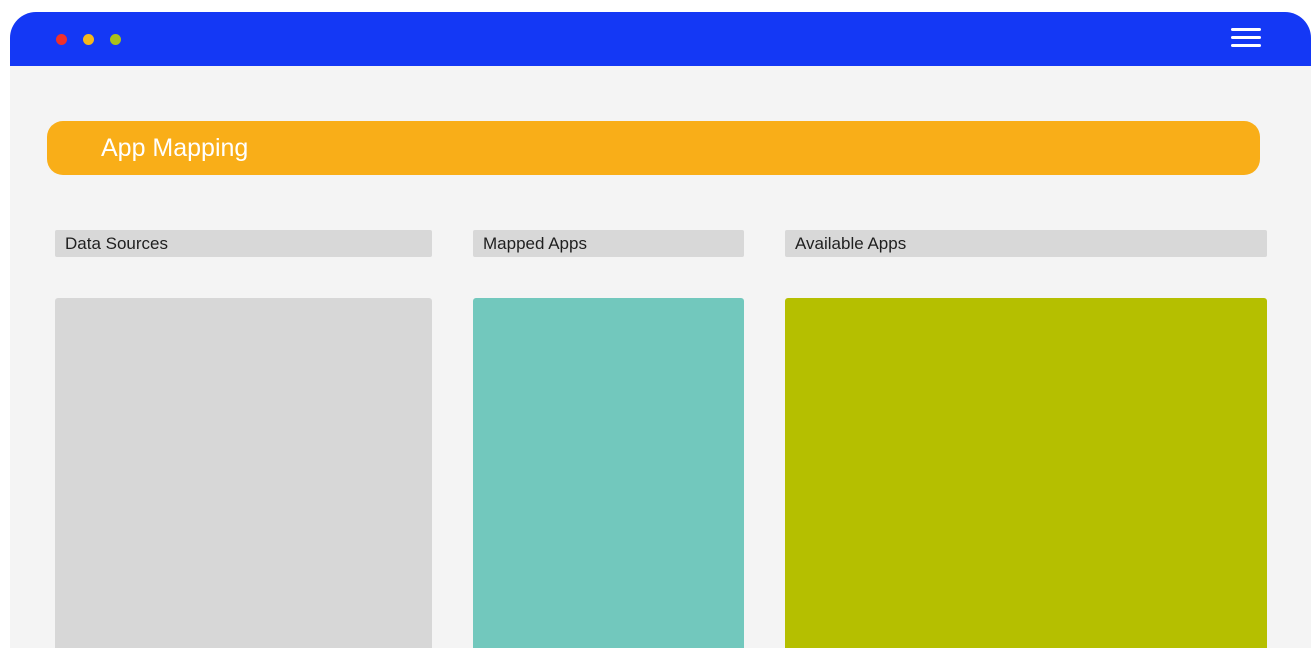  Describe the element at coordinates (61, 39) in the screenshot. I see `close-dot-icon` at that location.